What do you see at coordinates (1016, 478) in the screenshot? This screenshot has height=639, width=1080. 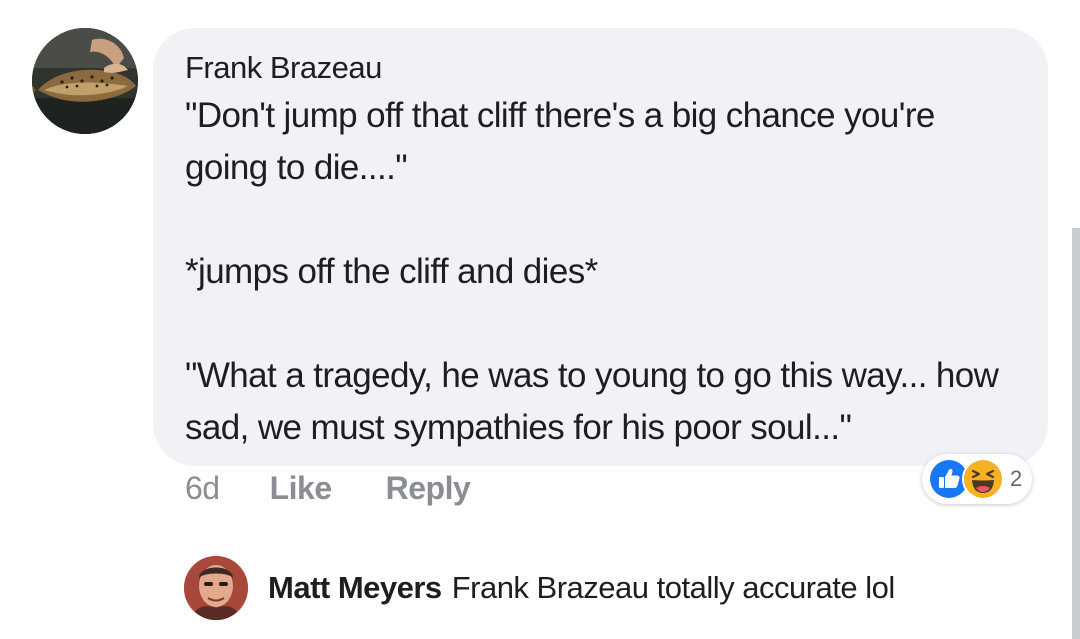 I see `reaction-count: 2` at bounding box center [1016, 478].